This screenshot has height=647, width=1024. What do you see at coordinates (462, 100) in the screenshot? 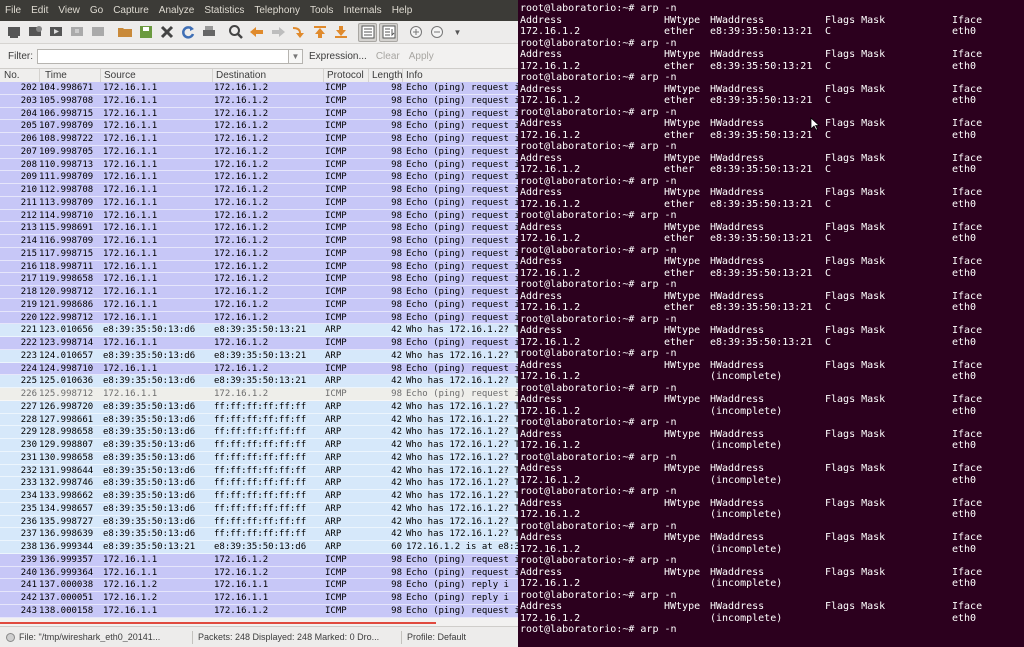
I see `packet-cell-info: Echo (ping) request i` at bounding box center [462, 100].